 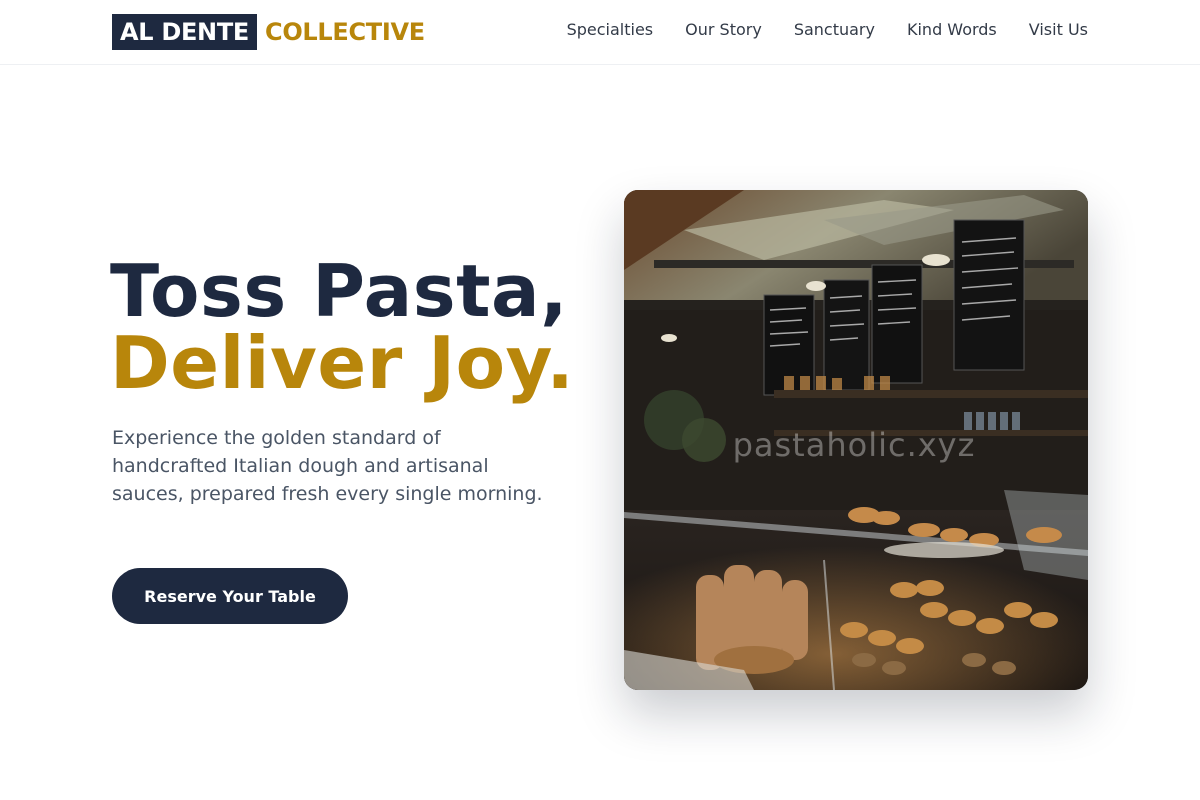 I want to click on hero-title-line2: Deliver Joy., so click(x=342, y=363).